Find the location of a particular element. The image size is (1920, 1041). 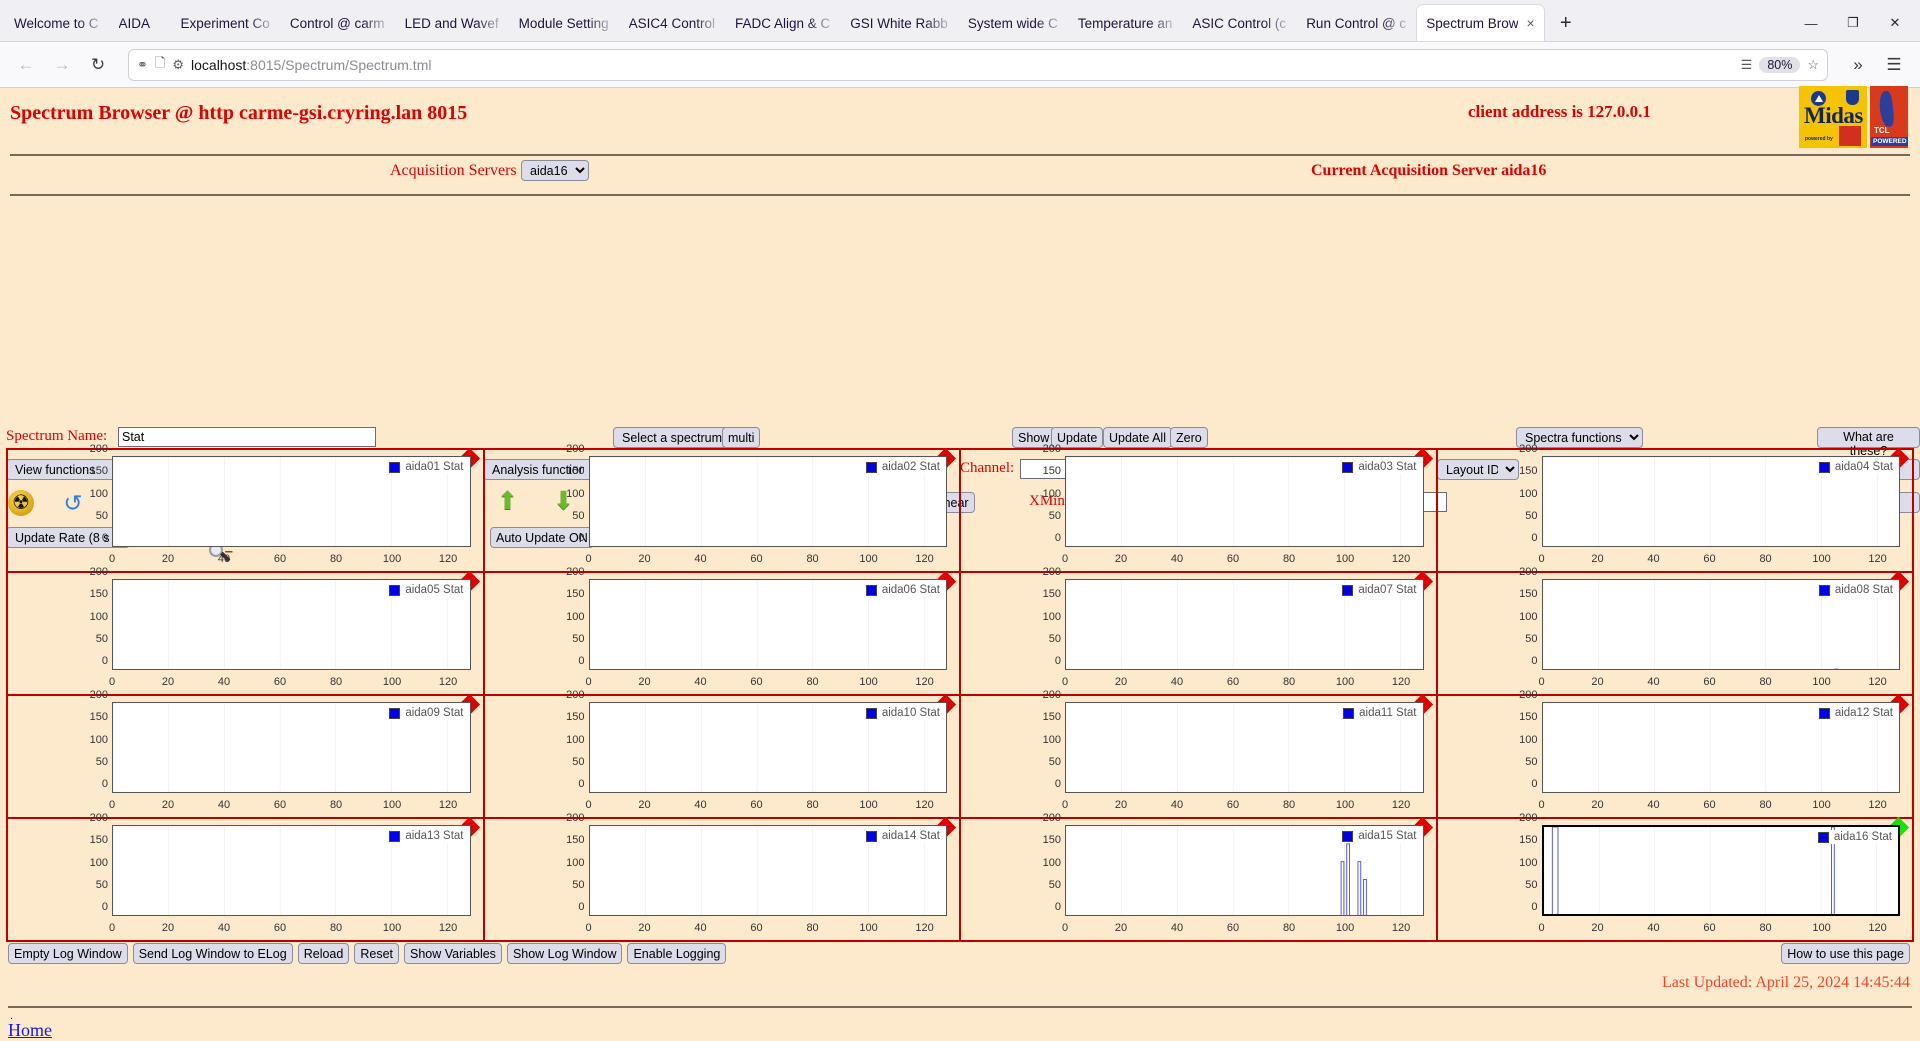

spectrum-cell: aida16 Stat 0 50 100 150 200 0 20 40 60 80 100 120 is located at coordinates (1675, 876).